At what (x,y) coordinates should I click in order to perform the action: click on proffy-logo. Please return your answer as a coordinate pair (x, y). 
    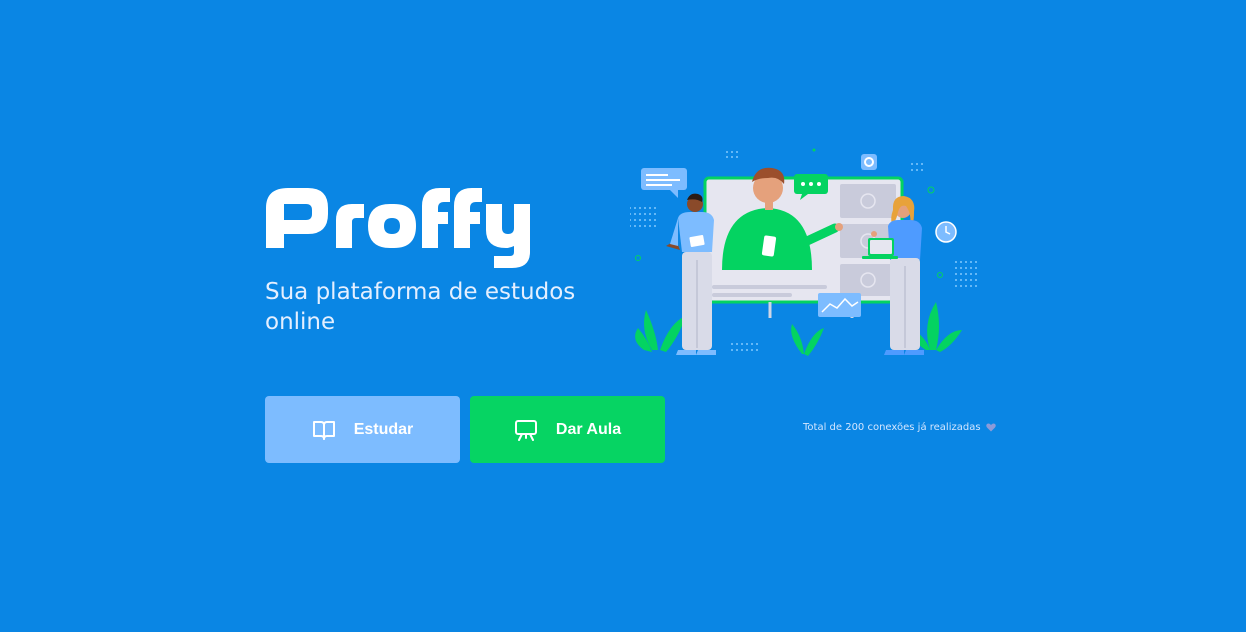
    Looking at the image, I should click on (408, 226).